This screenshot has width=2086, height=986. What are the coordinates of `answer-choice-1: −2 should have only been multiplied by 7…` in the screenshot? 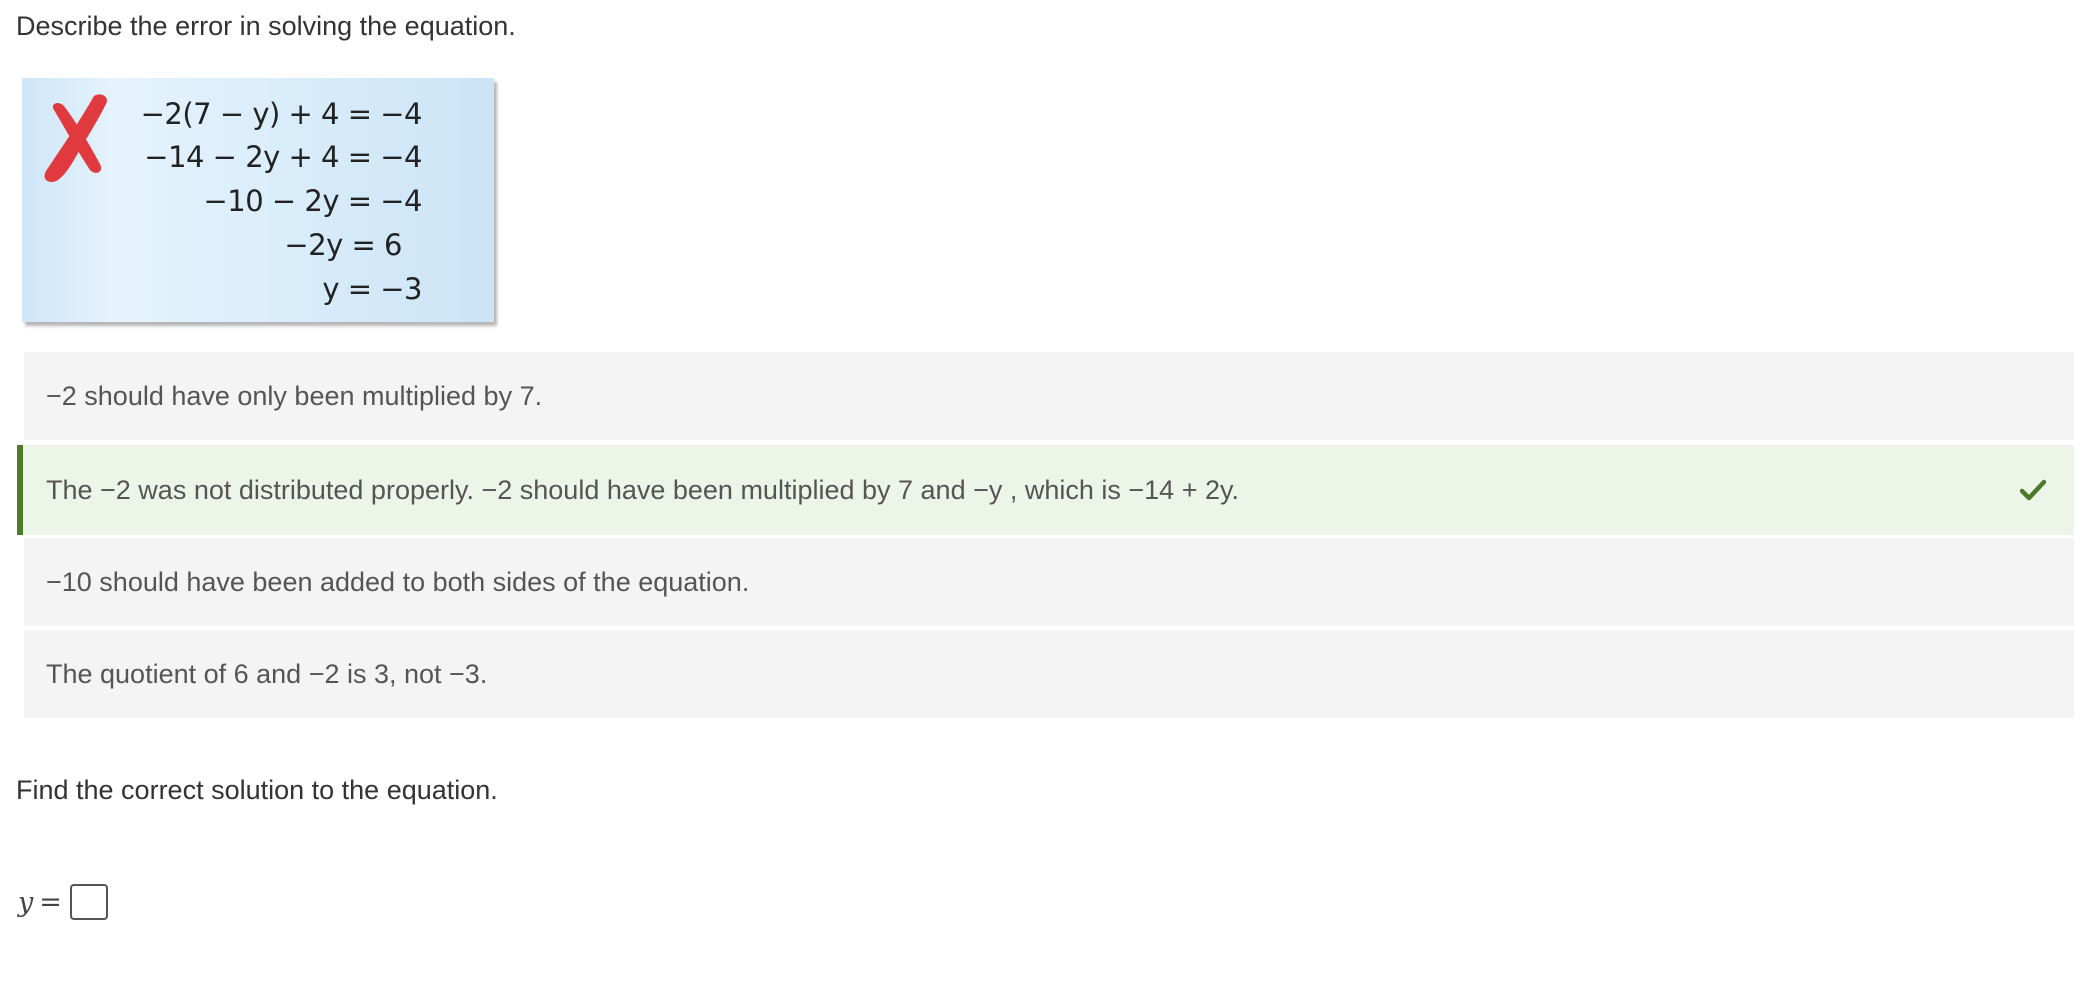 It's located at (1049, 396).